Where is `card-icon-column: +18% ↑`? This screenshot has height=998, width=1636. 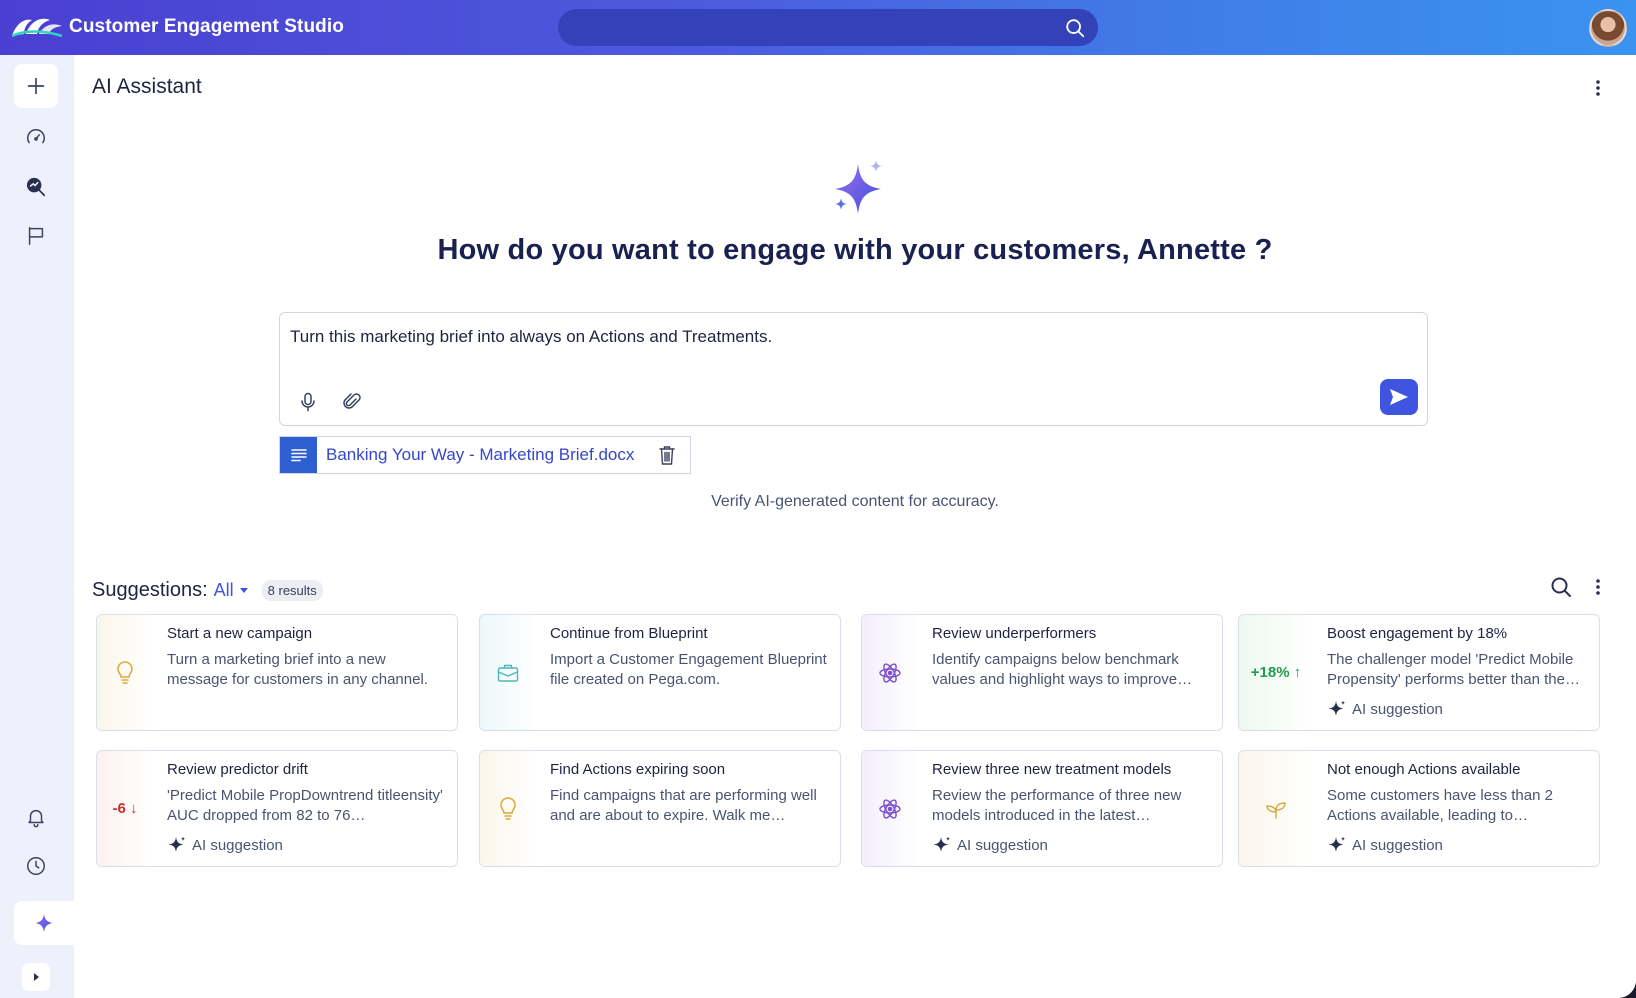
card-icon-column: +18% ↑ is located at coordinates (1276, 672).